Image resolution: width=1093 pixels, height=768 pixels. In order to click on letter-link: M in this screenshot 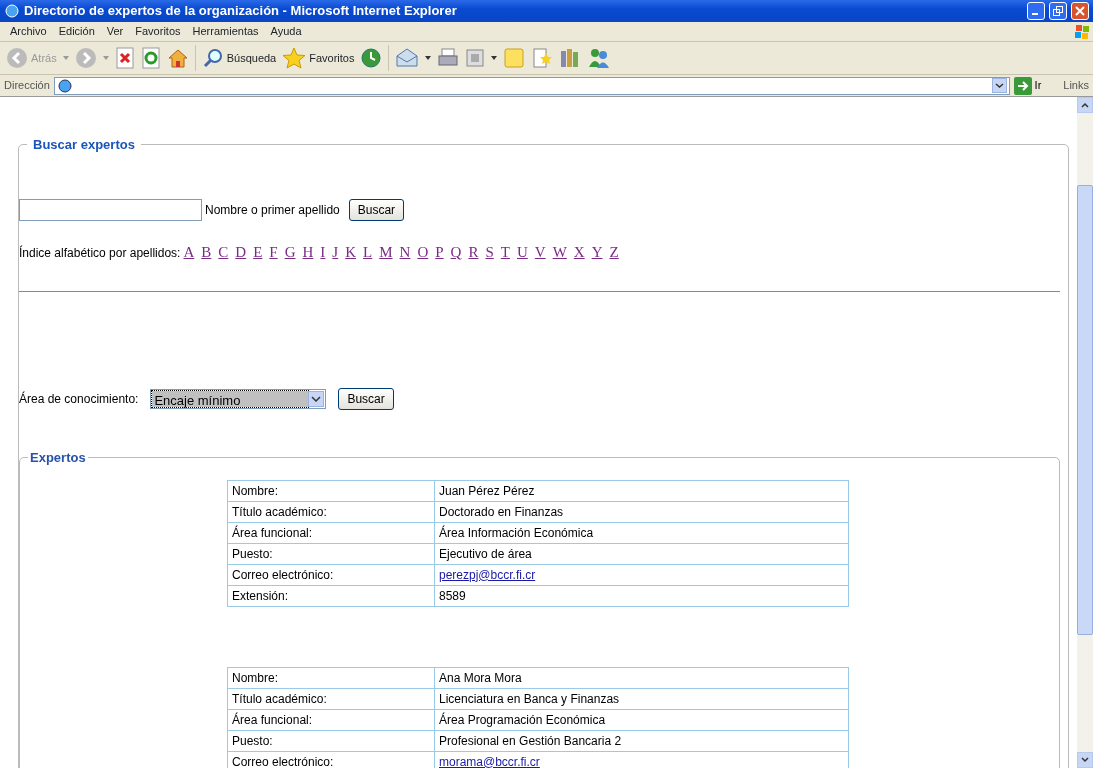, I will do `click(386, 251)`.